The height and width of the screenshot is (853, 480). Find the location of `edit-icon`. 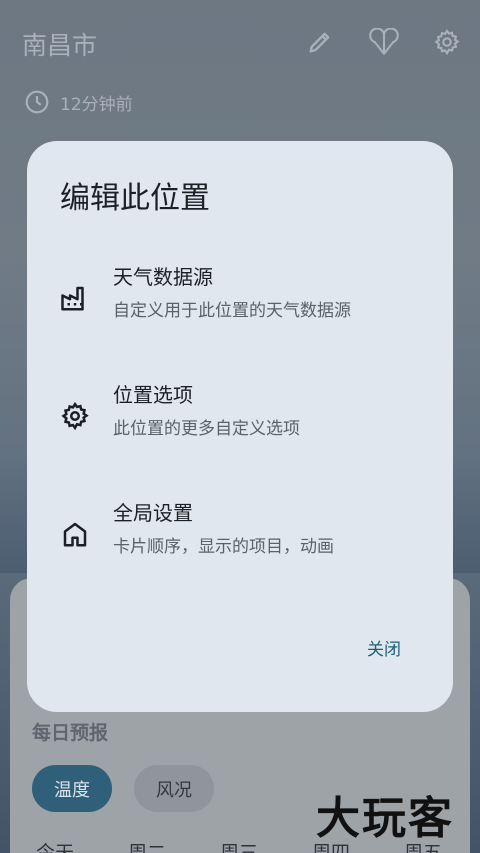

edit-icon is located at coordinates (320, 42).